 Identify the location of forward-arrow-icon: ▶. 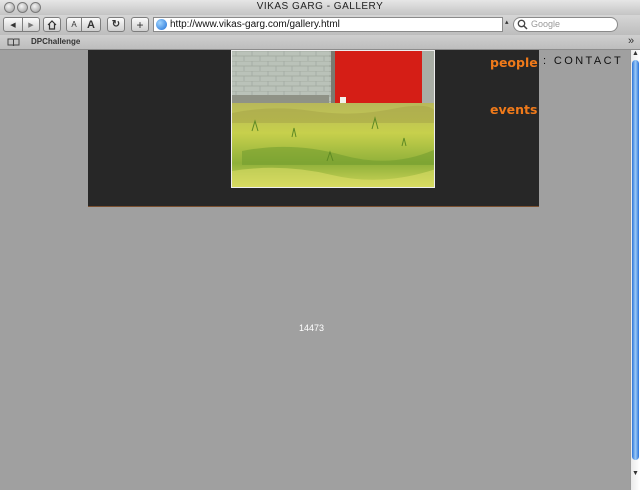
(31, 25).